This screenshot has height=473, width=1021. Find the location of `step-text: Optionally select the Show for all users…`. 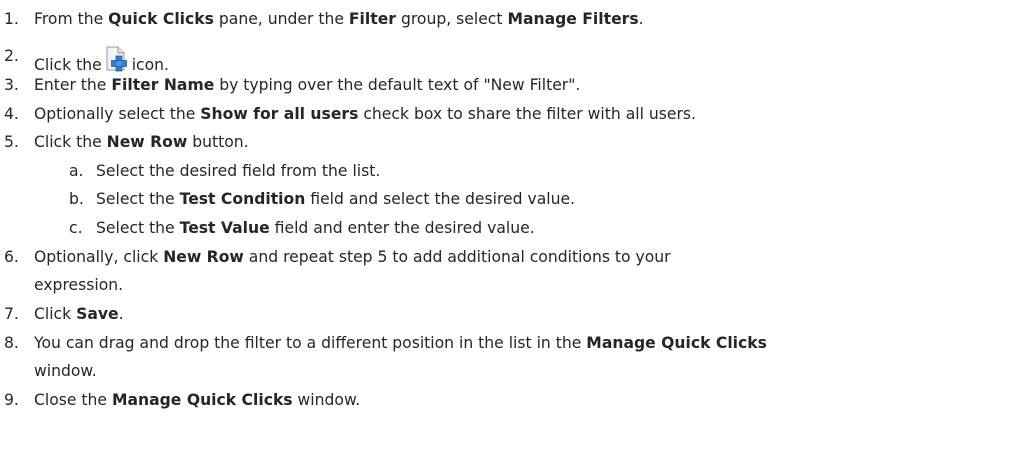

step-text: Optionally select the Show for all users… is located at coordinates (365, 114).